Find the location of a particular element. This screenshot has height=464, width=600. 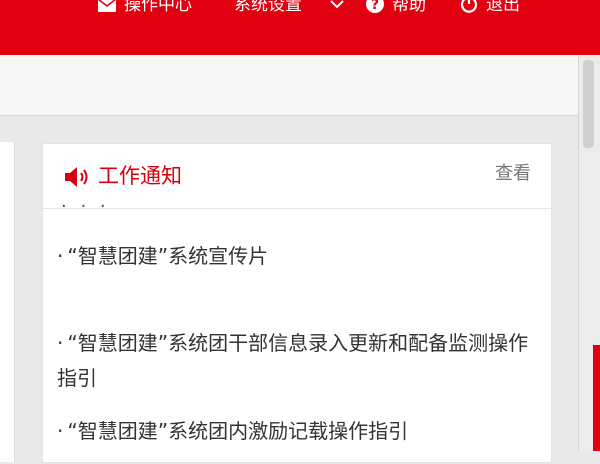

nav-settings: 系统设置 is located at coordinates (290, 10).